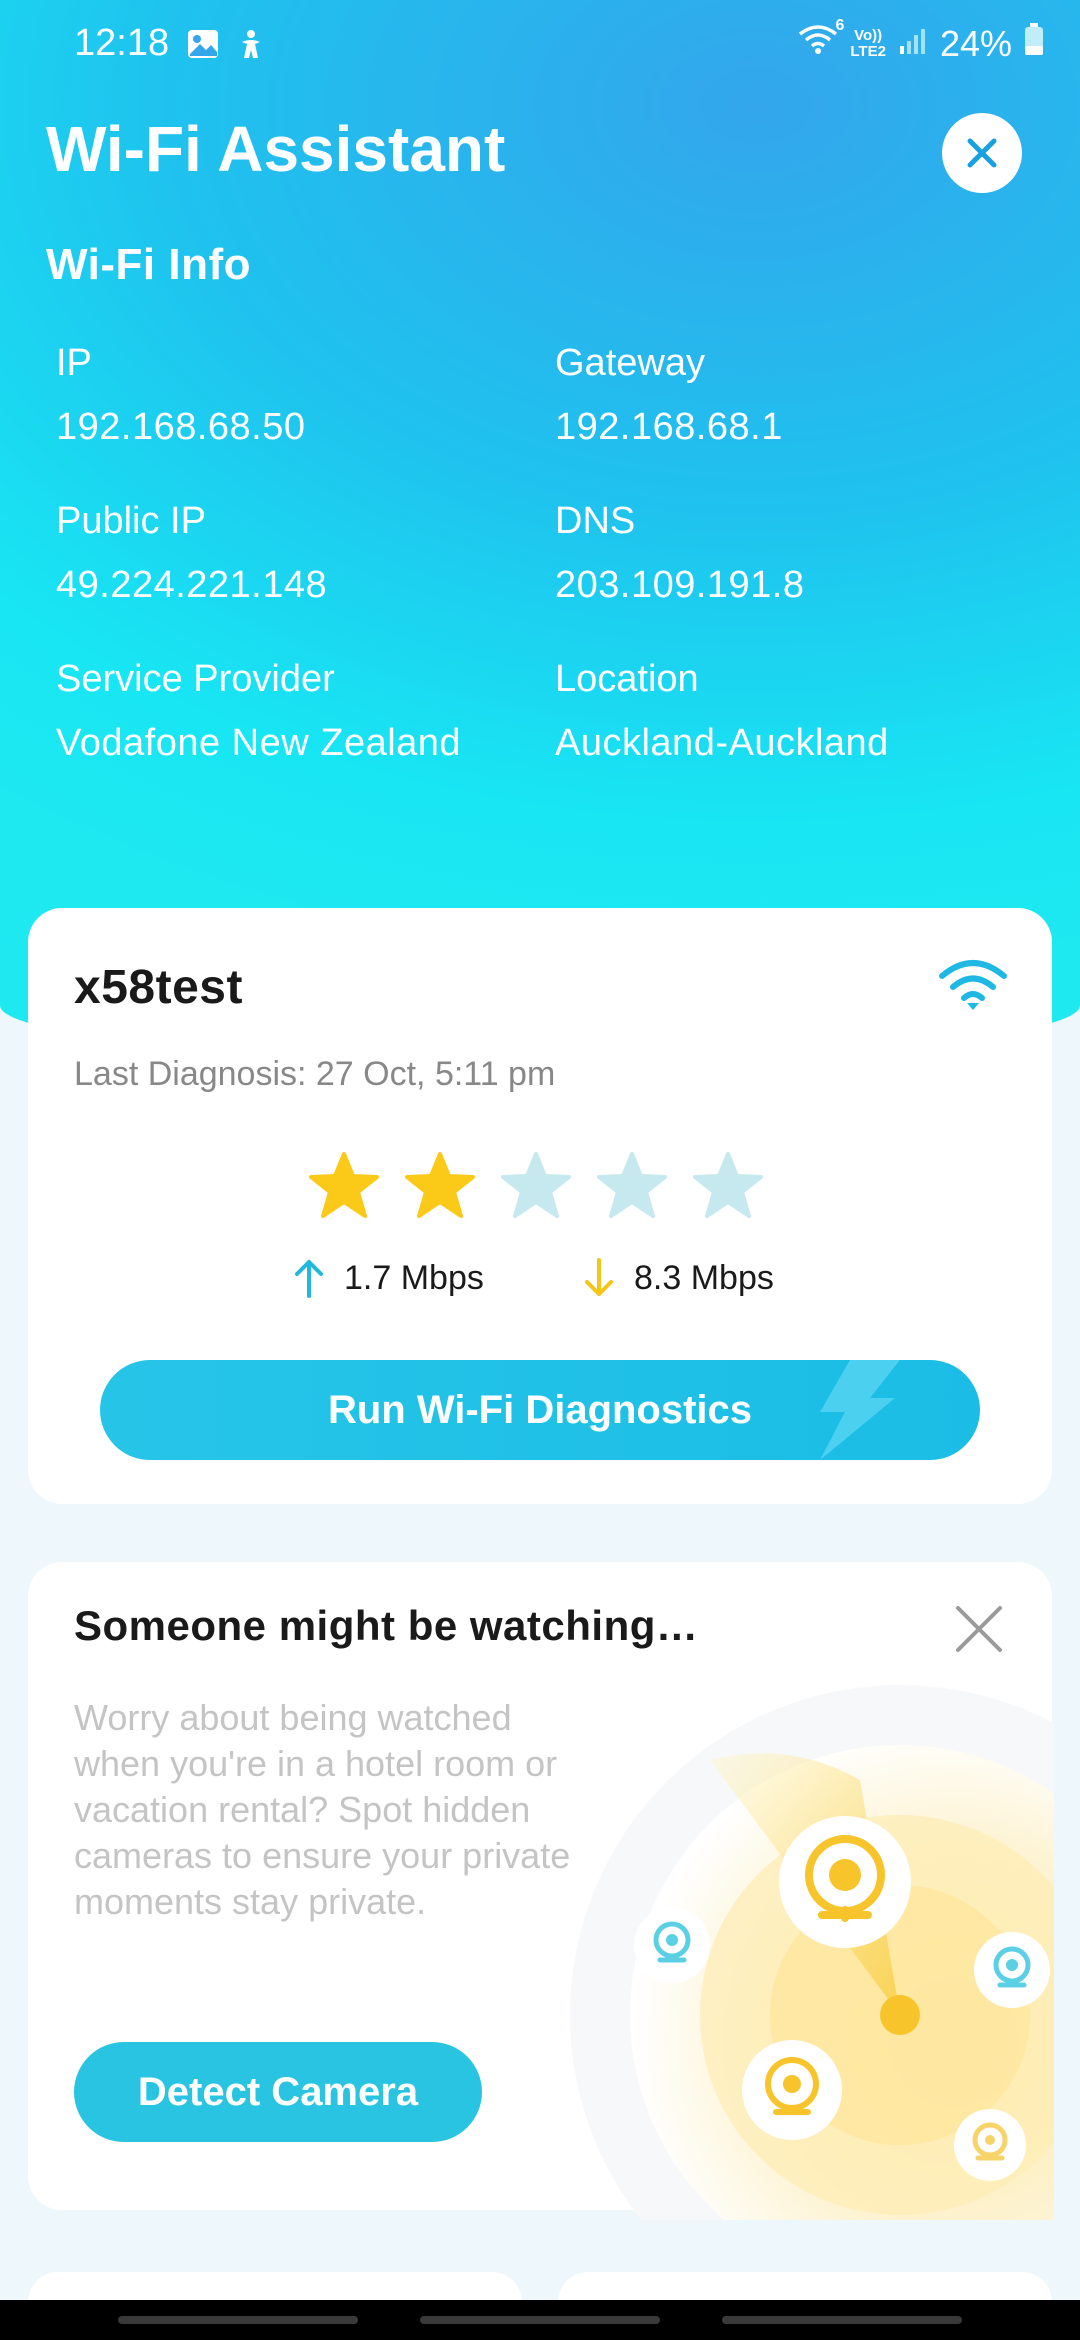  What do you see at coordinates (259, 743) in the screenshot?
I see `service-provider-value: Vodafone New Zealand` at bounding box center [259, 743].